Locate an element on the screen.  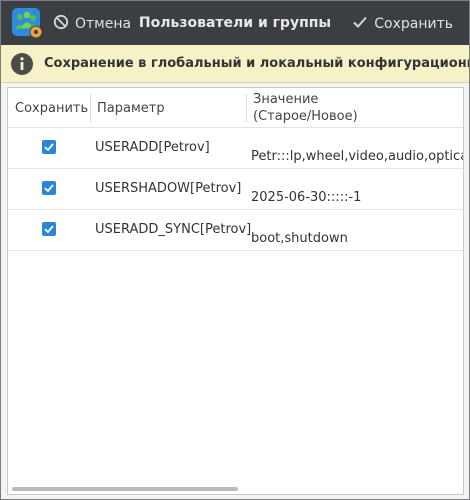
cancel-label: Отмена is located at coordinates (103, 24).